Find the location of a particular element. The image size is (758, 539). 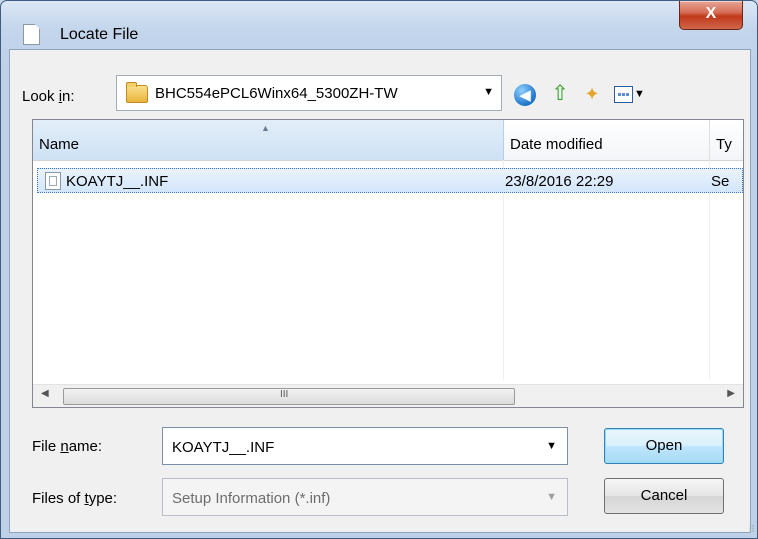

horizontal-scrollbar: ◀ III ▶ is located at coordinates (388, 395).